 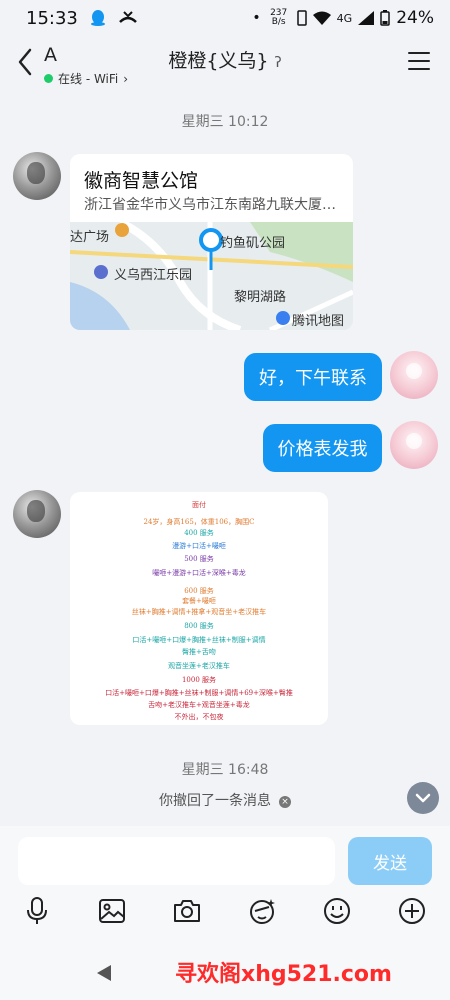 I want to click on status-right: • 237 B/s 4G 24%, so click(x=343, y=18).